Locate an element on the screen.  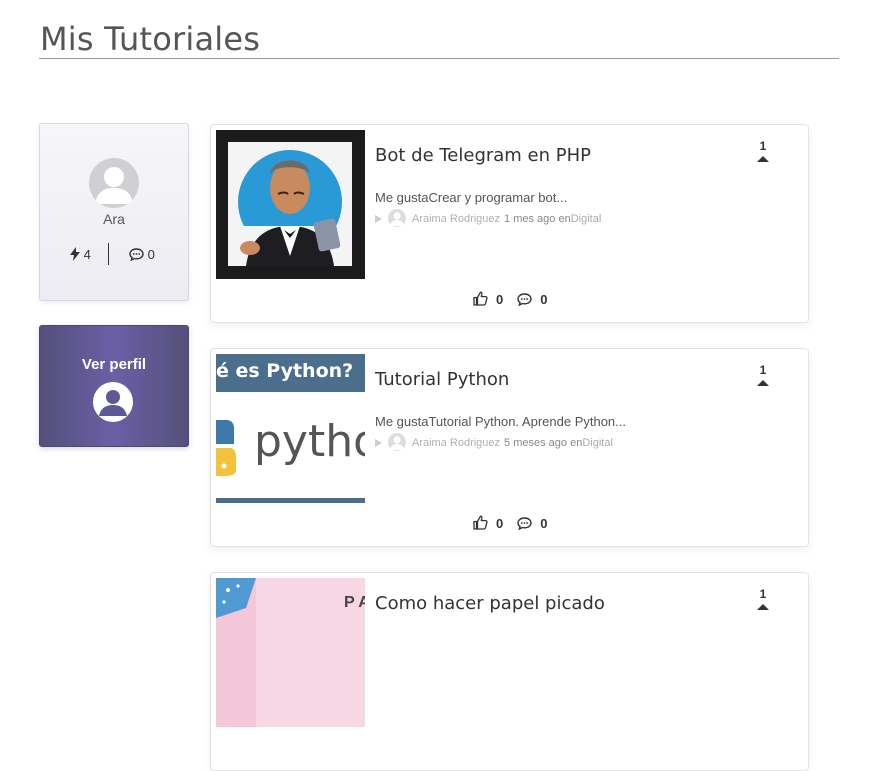
post-meta: Araima Rodriguez 1 mes ago enDigital is located at coordinates (488, 219).